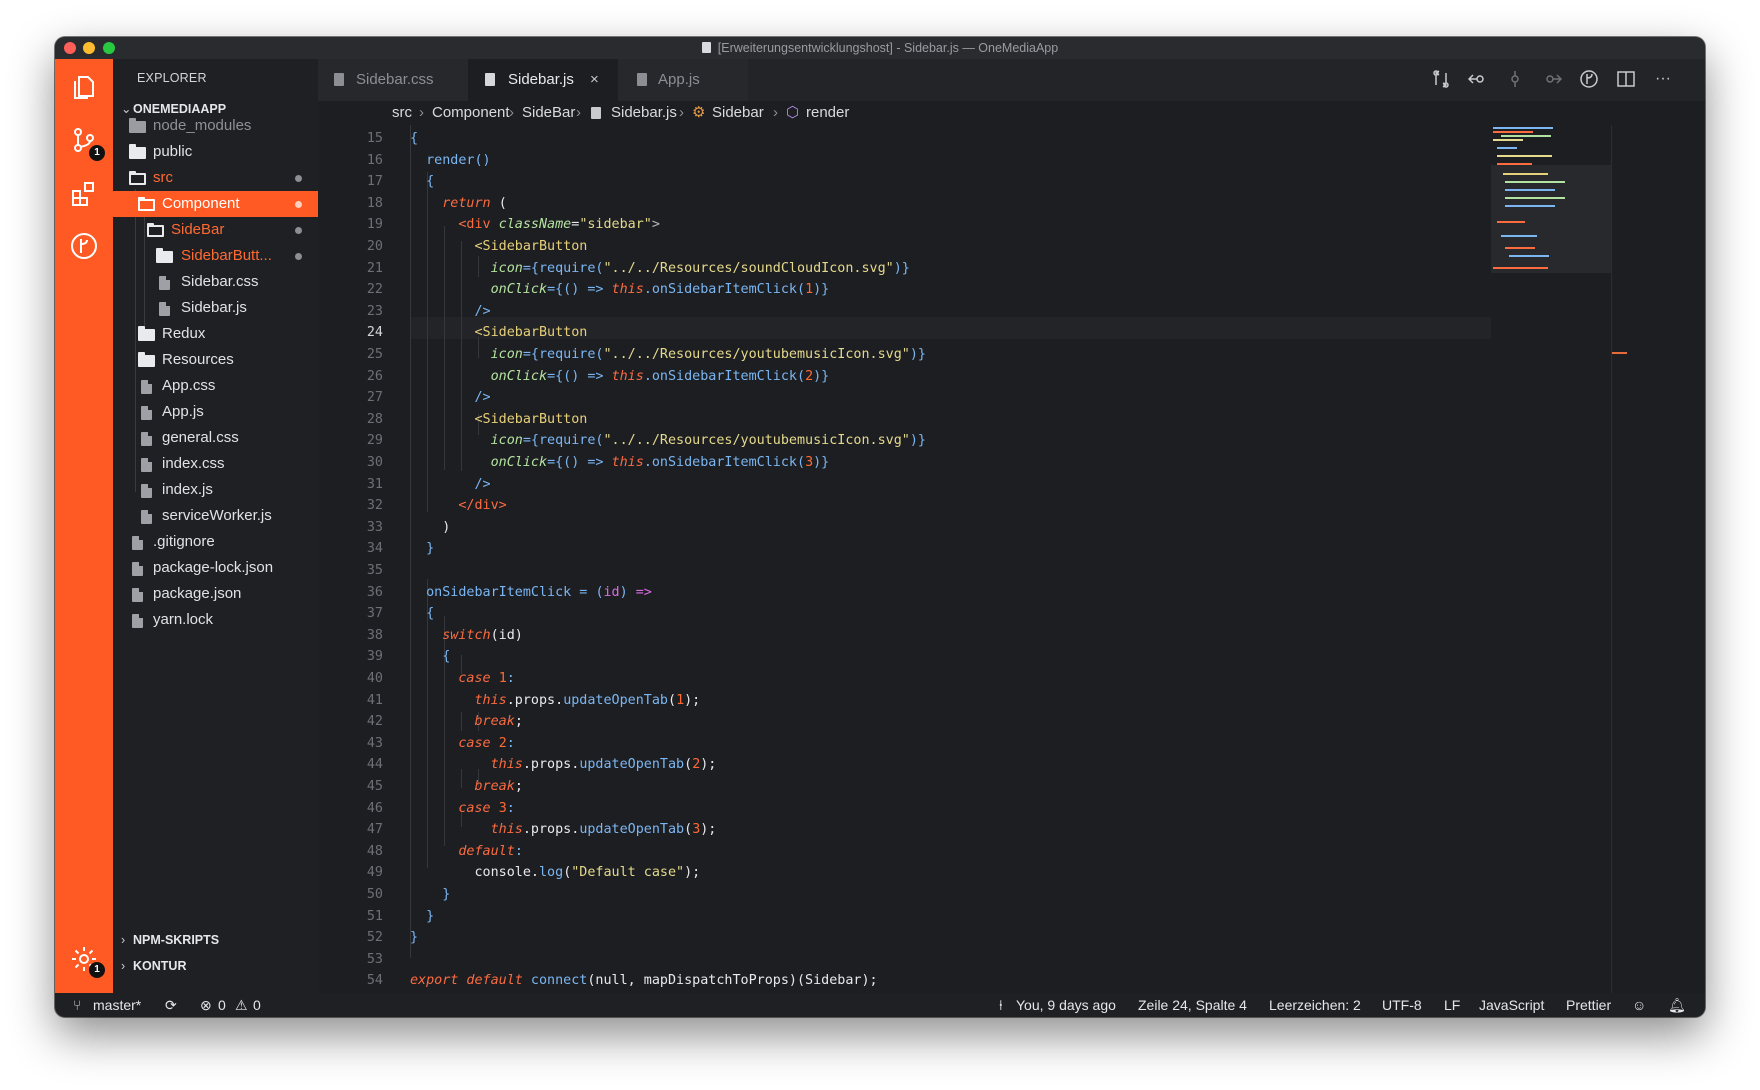  I want to click on tree-item-serviceworker-js: serviceWorker.js, so click(215, 516).